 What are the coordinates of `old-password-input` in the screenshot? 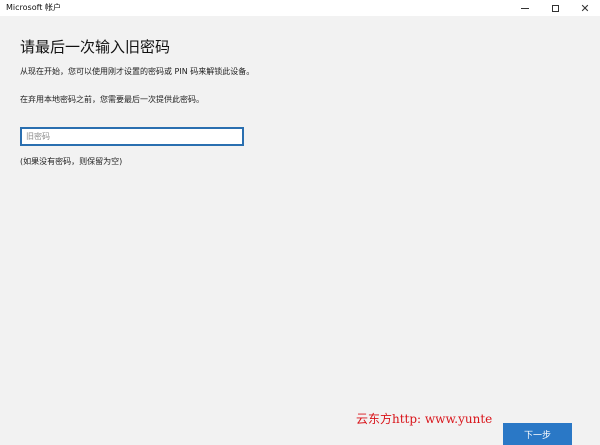 It's located at (132, 136).